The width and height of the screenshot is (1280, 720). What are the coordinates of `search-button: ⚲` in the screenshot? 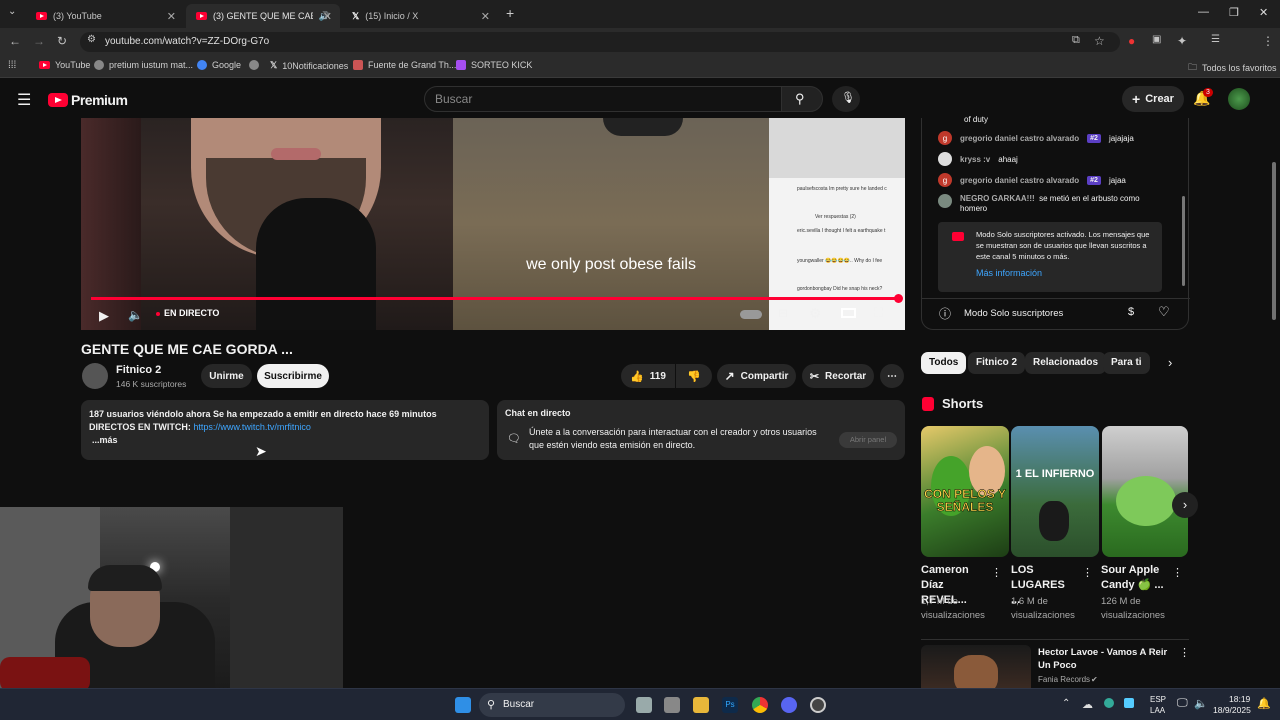 It's located at (802, 99).